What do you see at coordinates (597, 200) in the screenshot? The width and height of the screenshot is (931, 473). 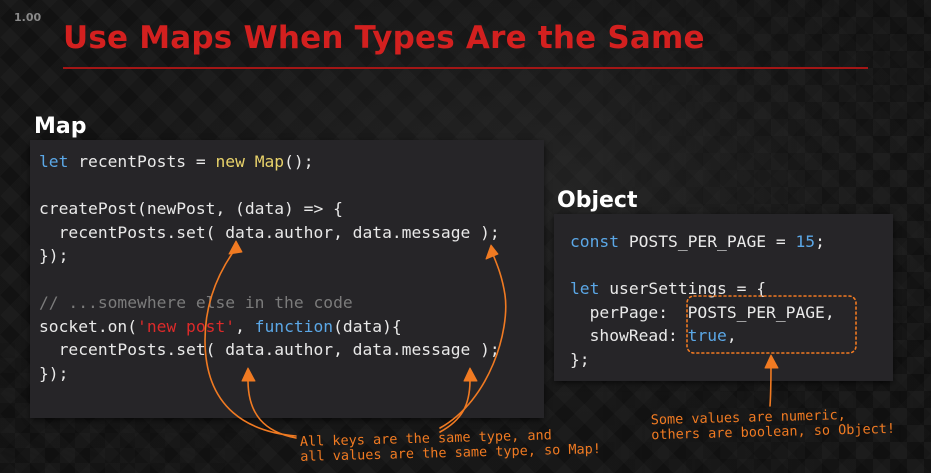 I see `object-label: Object` at bounding box center [597, 200].